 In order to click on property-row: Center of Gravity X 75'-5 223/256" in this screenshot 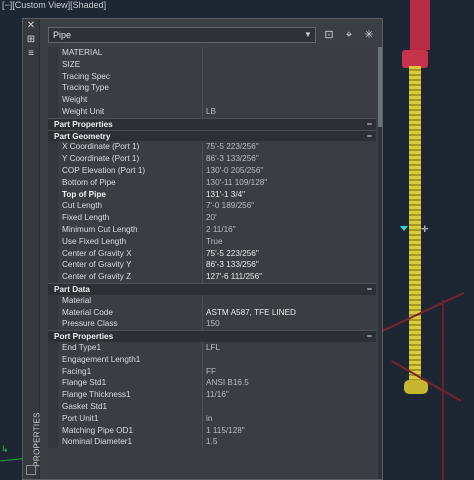, I will do `click(212, 253)`.